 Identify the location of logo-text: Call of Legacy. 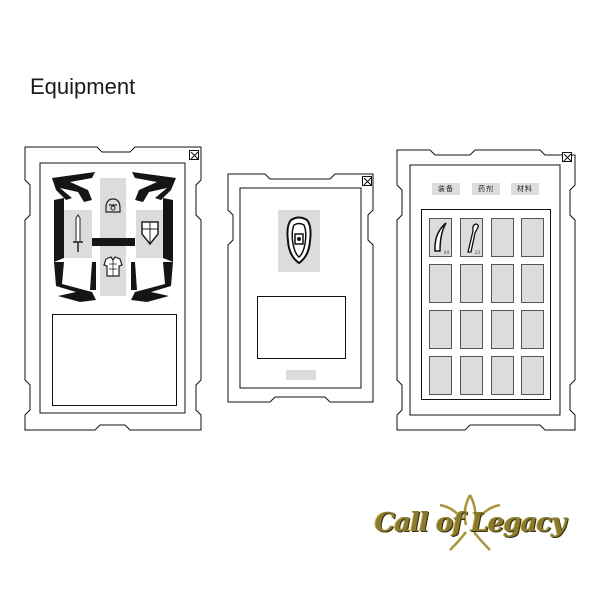
(470, 523).